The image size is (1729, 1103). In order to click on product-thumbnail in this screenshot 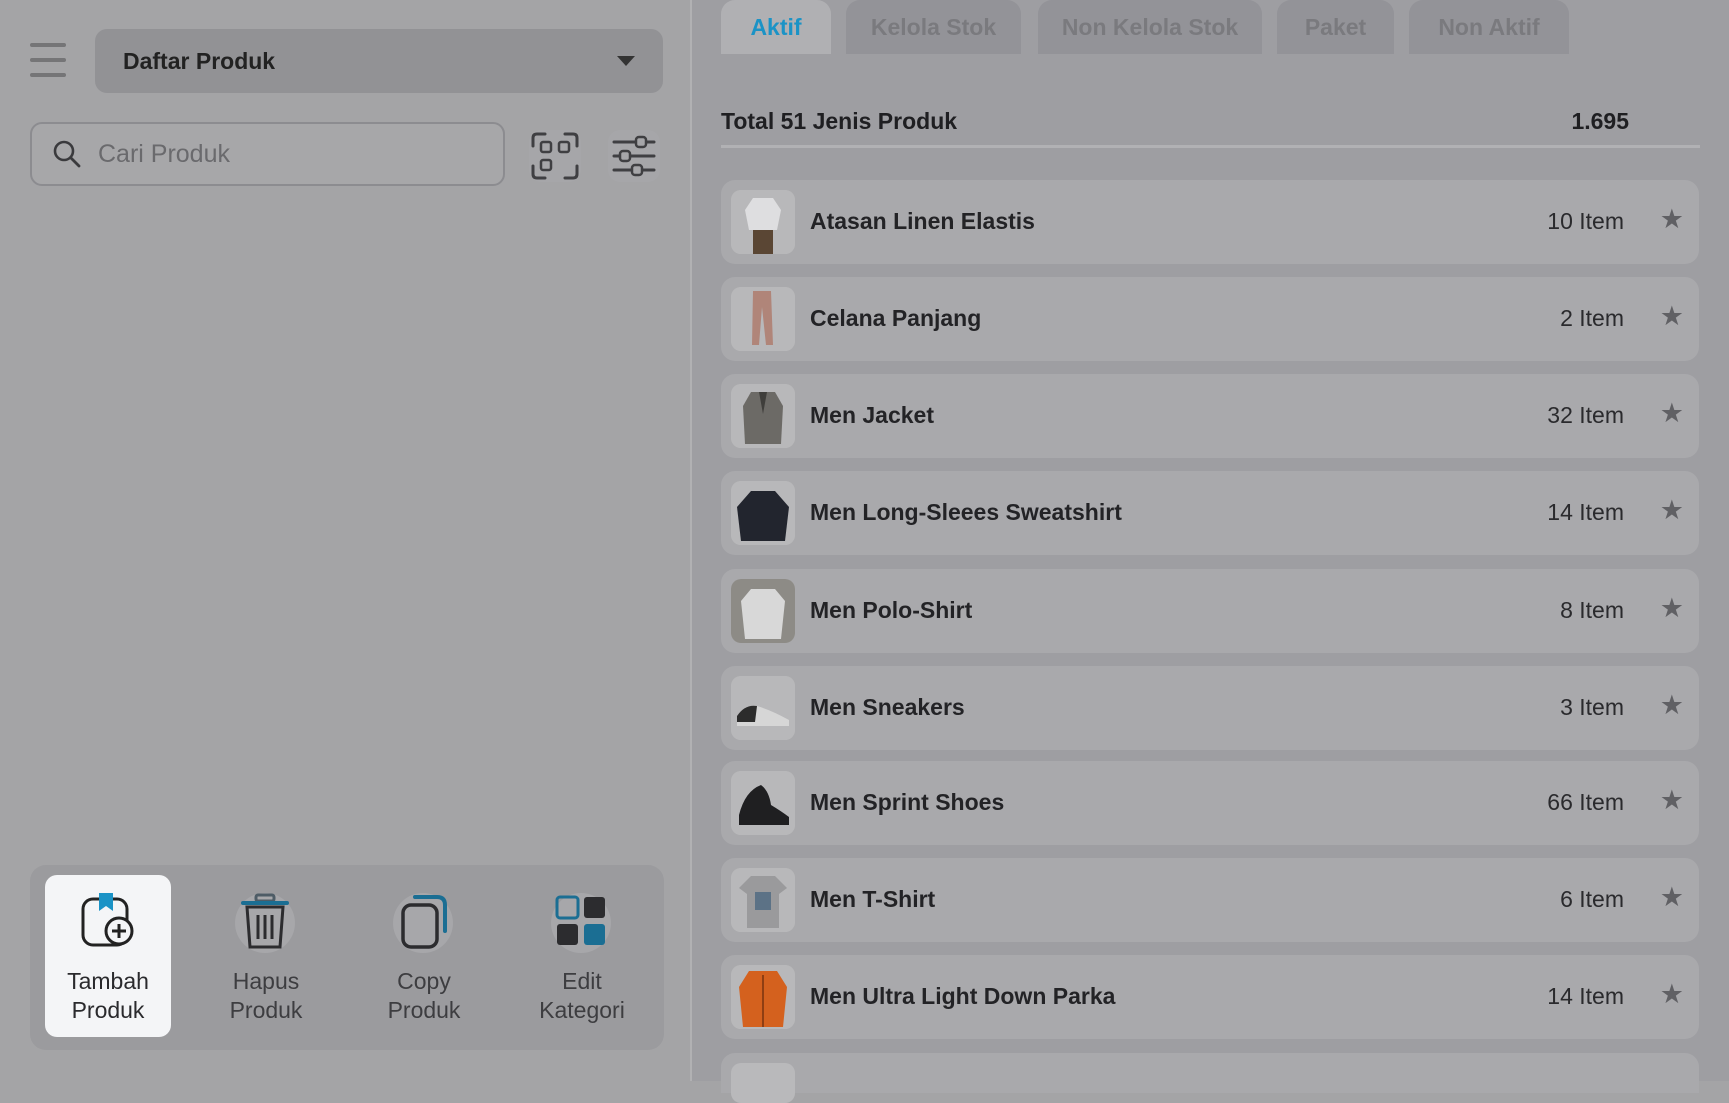, I will do `click(763, 1083)`.